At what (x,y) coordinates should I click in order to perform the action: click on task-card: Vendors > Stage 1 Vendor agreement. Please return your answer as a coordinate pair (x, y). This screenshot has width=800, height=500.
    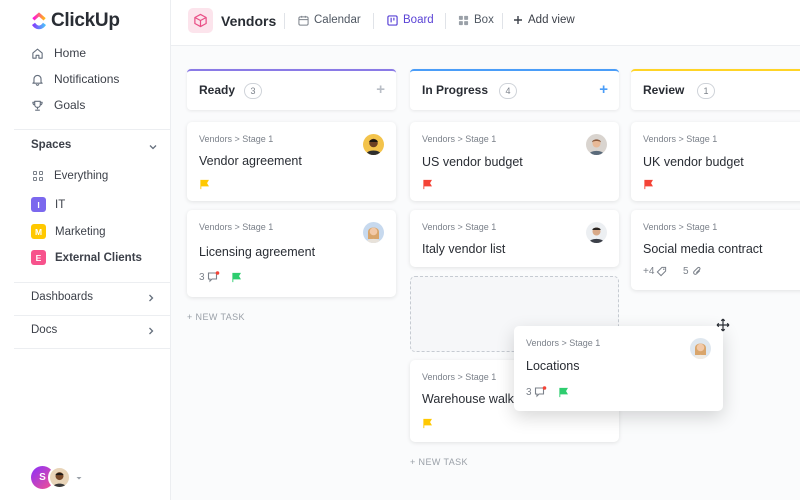
    Looking at the image, I should click on (291, 161).